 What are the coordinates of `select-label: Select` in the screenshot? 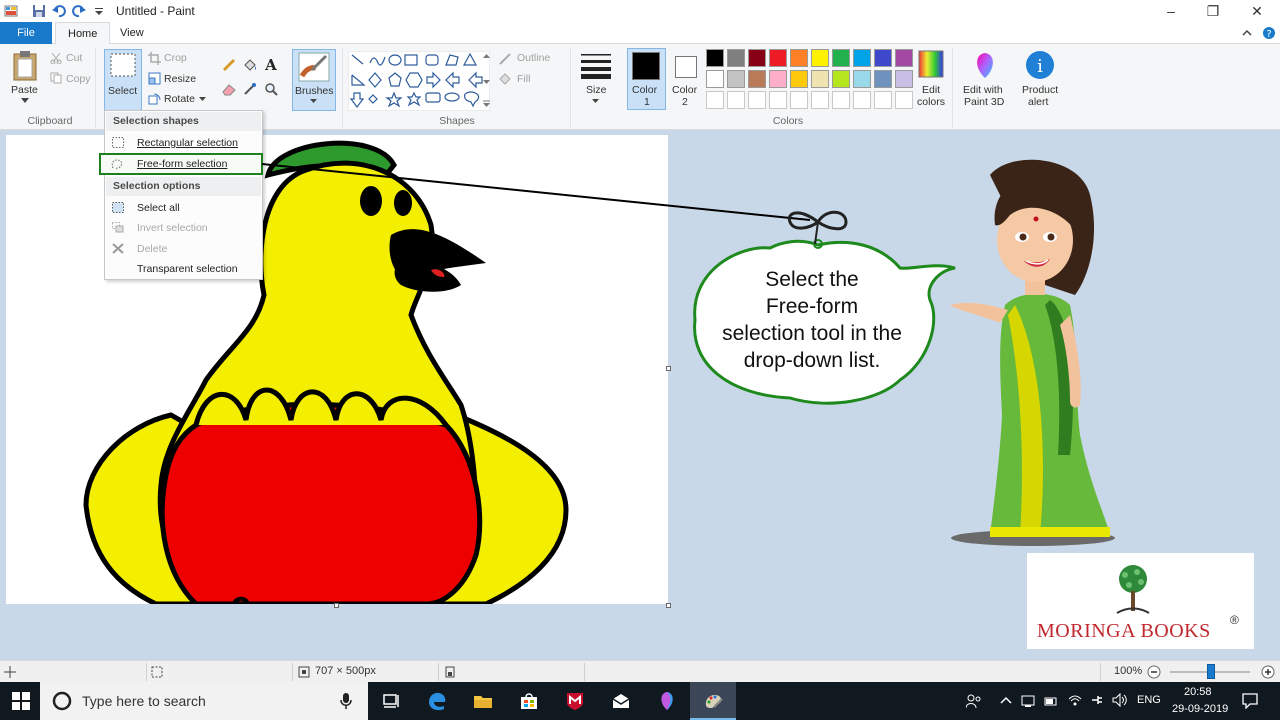 It's located at (122, 91).